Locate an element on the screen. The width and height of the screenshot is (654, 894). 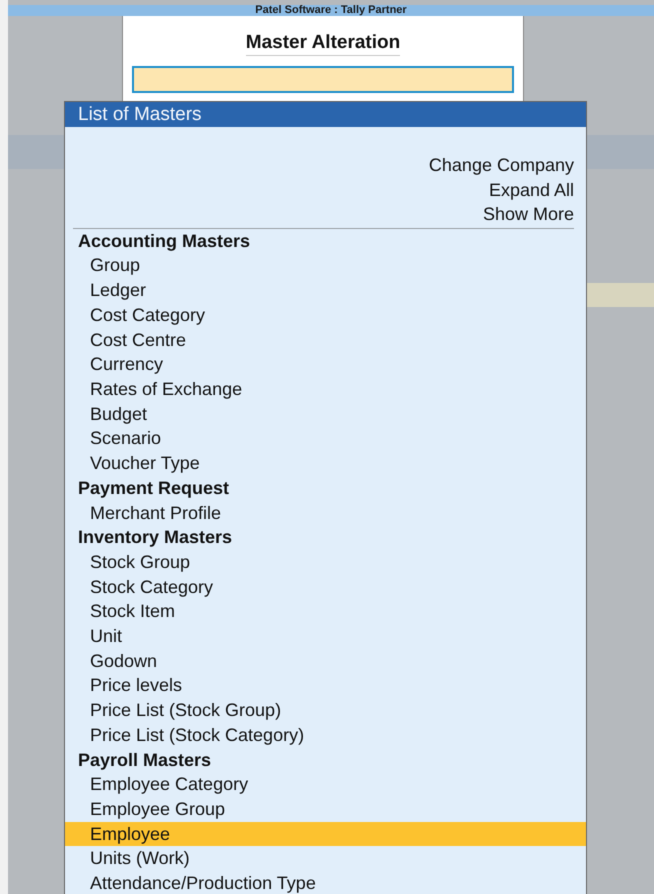
list-item: Stock Group is located at coordinates (325, 562).